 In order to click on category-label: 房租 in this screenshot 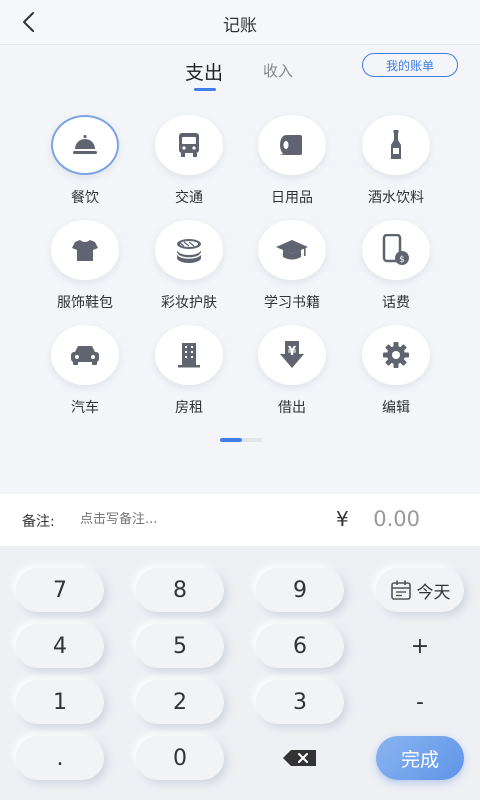, I will do `click(189, 408)`.